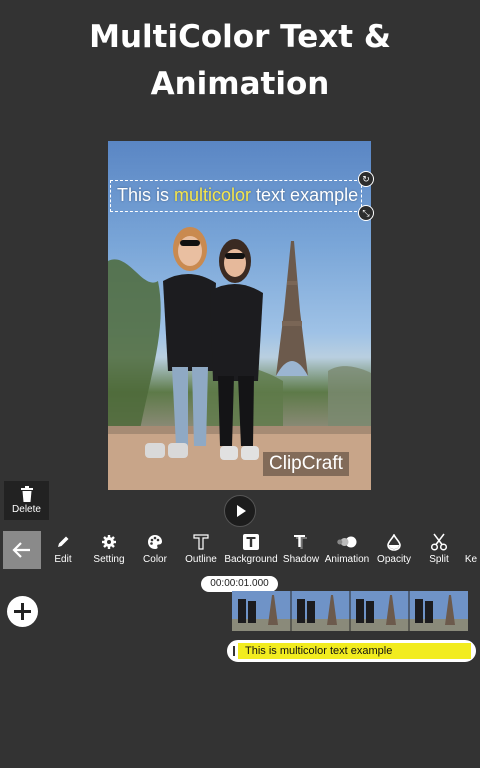 This screenshot has height=768, width=480. Describe the element at coordinates (26, 494) in the screenshot. I see `trash-icon` at that location.